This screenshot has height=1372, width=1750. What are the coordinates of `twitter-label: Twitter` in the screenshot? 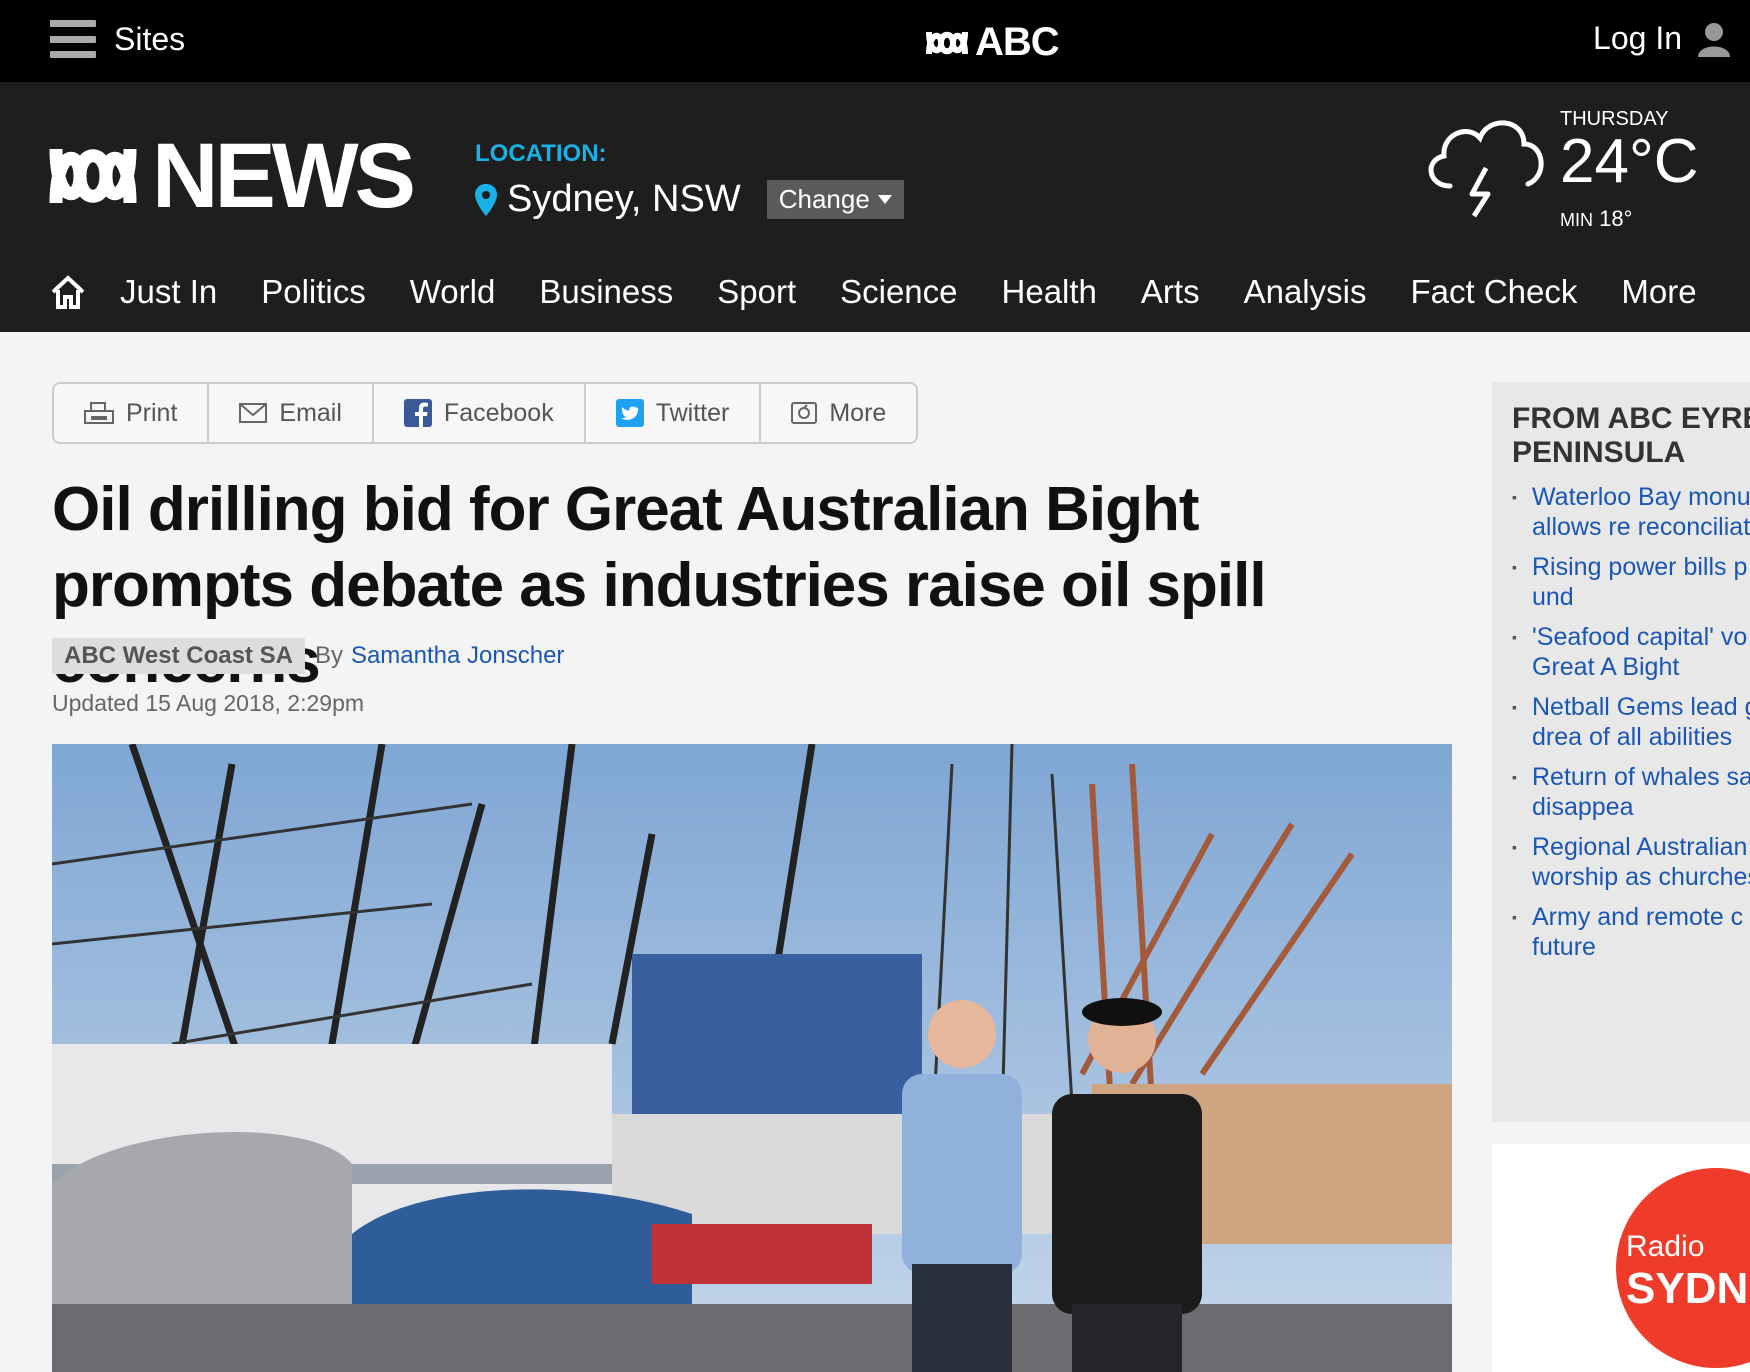 It's located at (692, 412).